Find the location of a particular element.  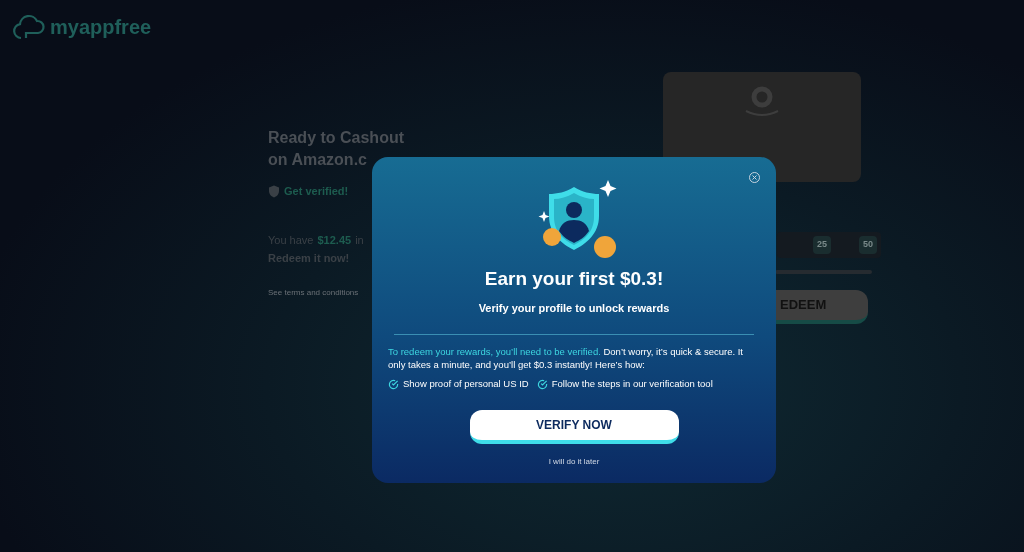

step-text: Follow the steps in our verification tool is located at coordinates (632, 384).